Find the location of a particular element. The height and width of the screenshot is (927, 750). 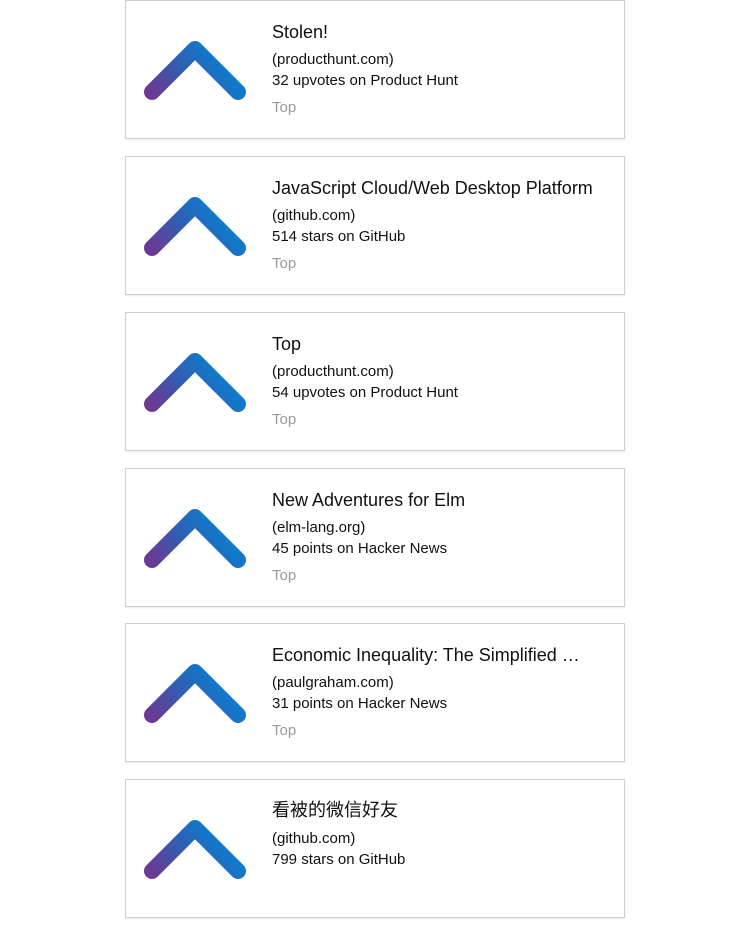

item-title: 看被的微信好友 is located at coordinates (442, 811).